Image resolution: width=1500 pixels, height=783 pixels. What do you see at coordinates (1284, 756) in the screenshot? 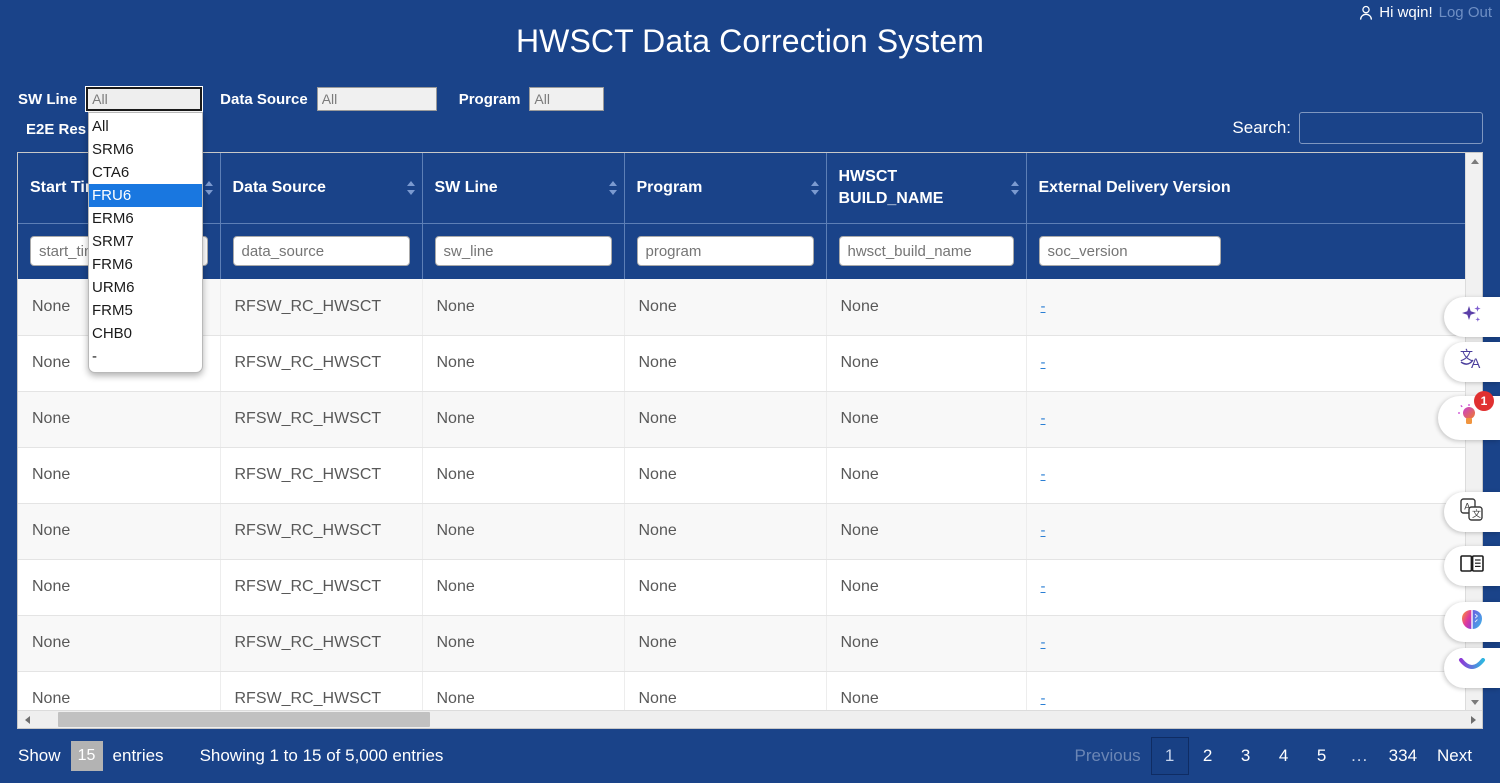
I see `pagination-page-4: 4` at bounding box center [1284, 756].